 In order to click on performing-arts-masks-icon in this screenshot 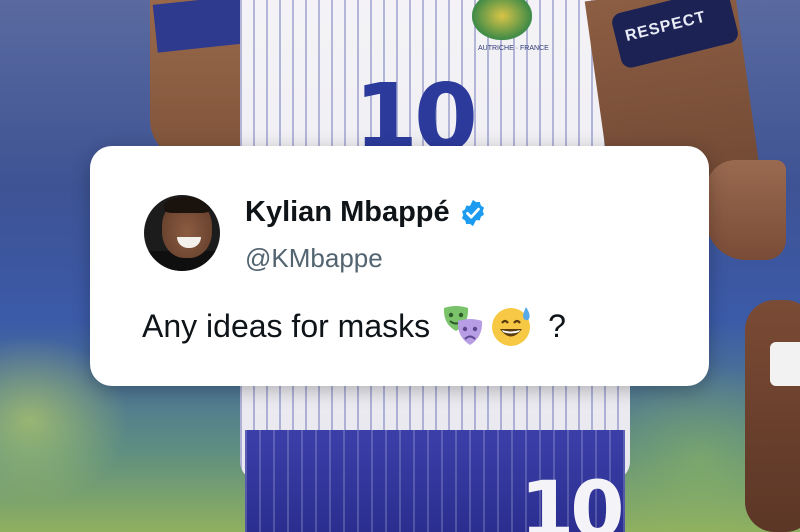, I will do `click(463, 326)`.